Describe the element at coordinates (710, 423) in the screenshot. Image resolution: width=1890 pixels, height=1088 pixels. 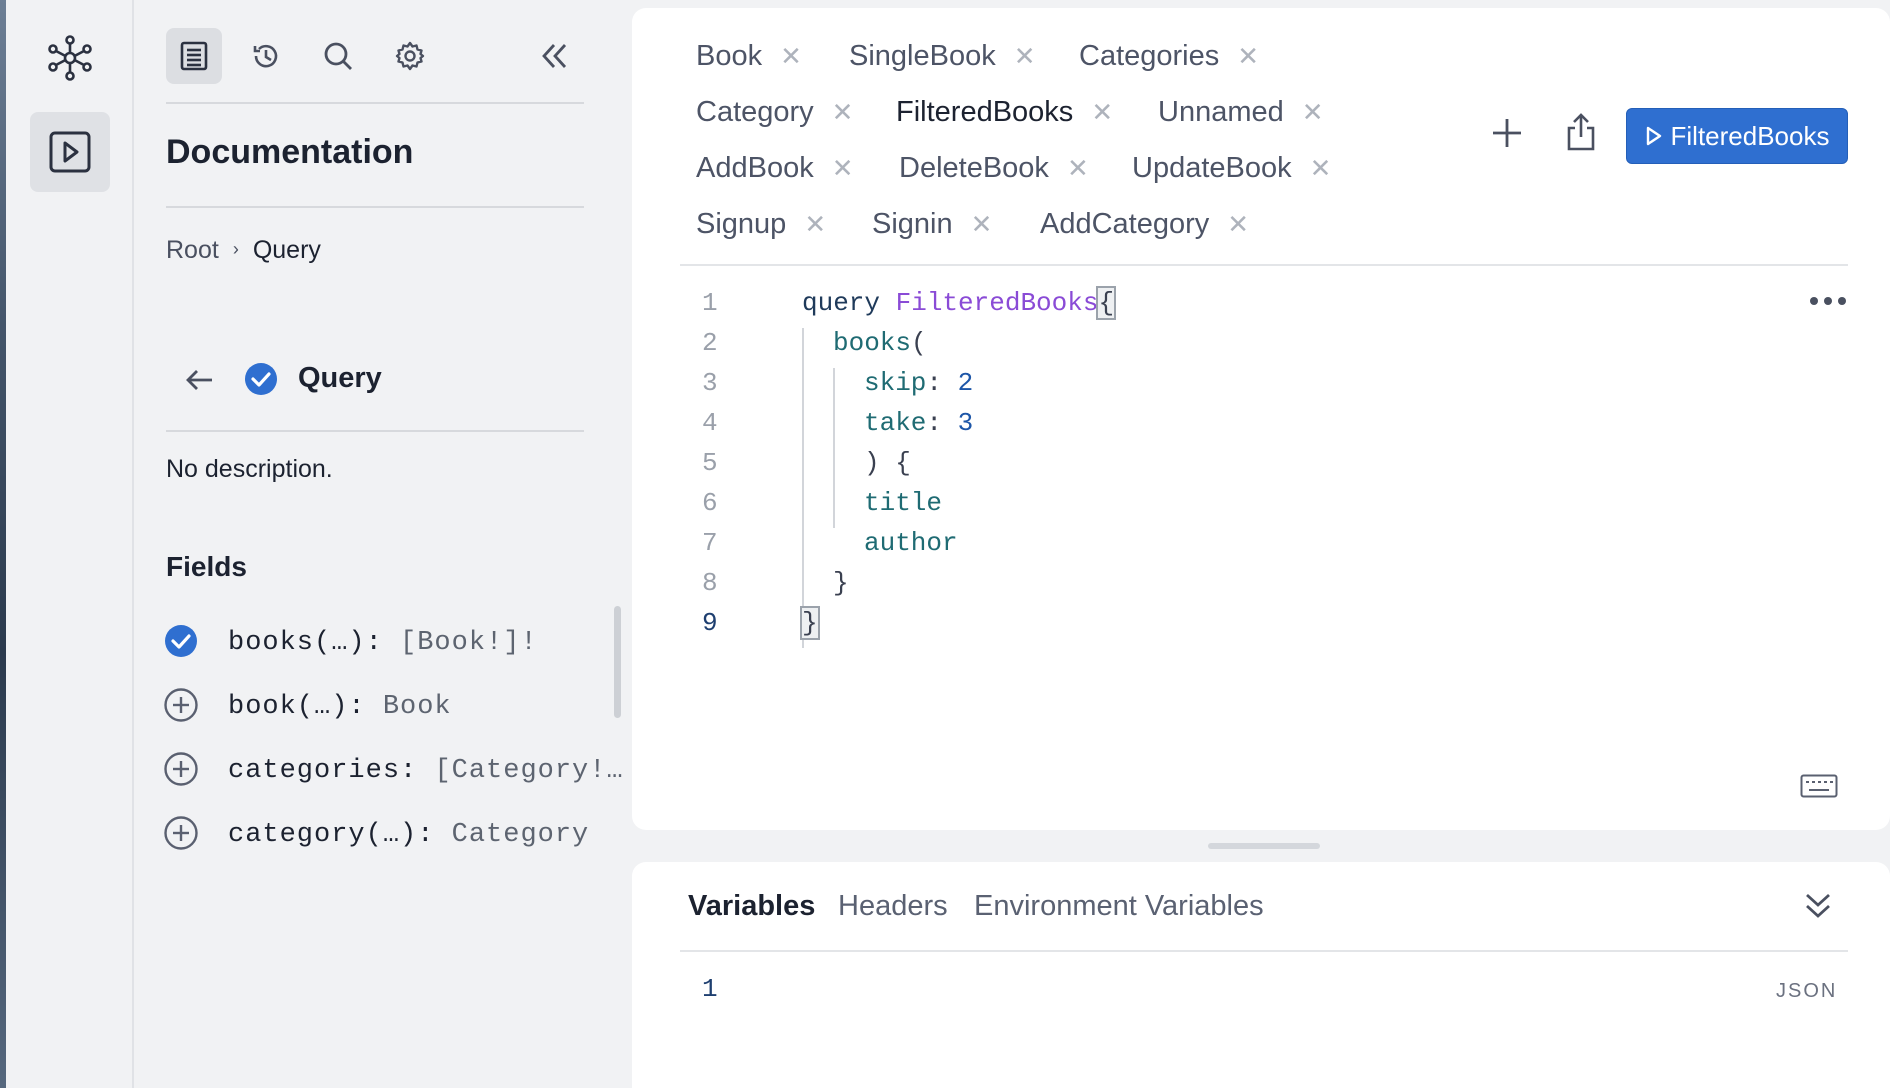
I see `line-number: 4` at that location.